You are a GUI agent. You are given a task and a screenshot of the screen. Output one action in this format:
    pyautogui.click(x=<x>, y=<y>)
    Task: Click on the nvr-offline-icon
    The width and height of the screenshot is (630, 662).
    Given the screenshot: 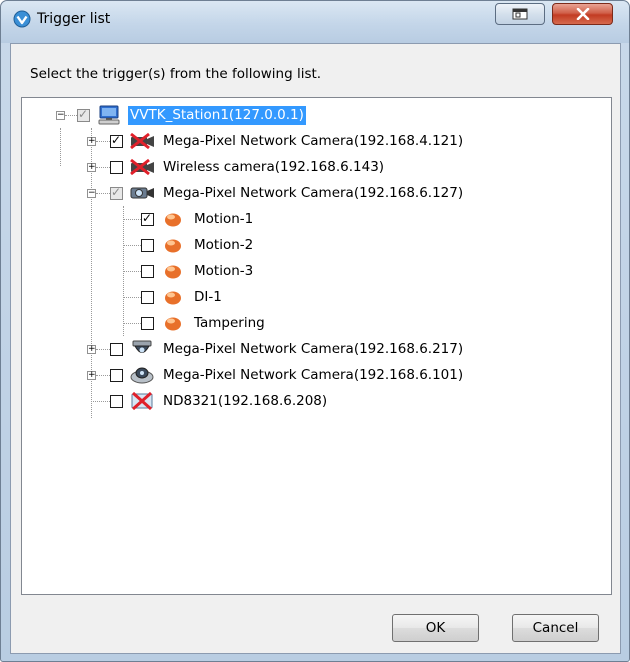 What is the action you would take?
    pyautogui.click(x=142, y=401)
    